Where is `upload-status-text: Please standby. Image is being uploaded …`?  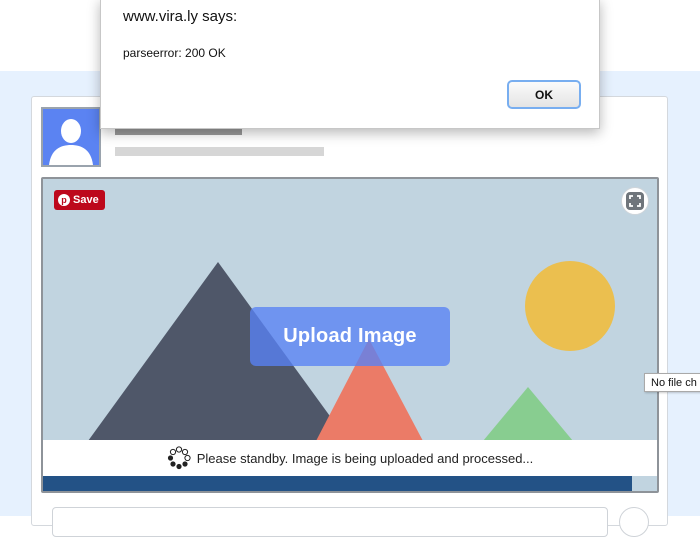 upload-status-text: Please standby. Image is being uploaded … is located at coordinates (365, 458).